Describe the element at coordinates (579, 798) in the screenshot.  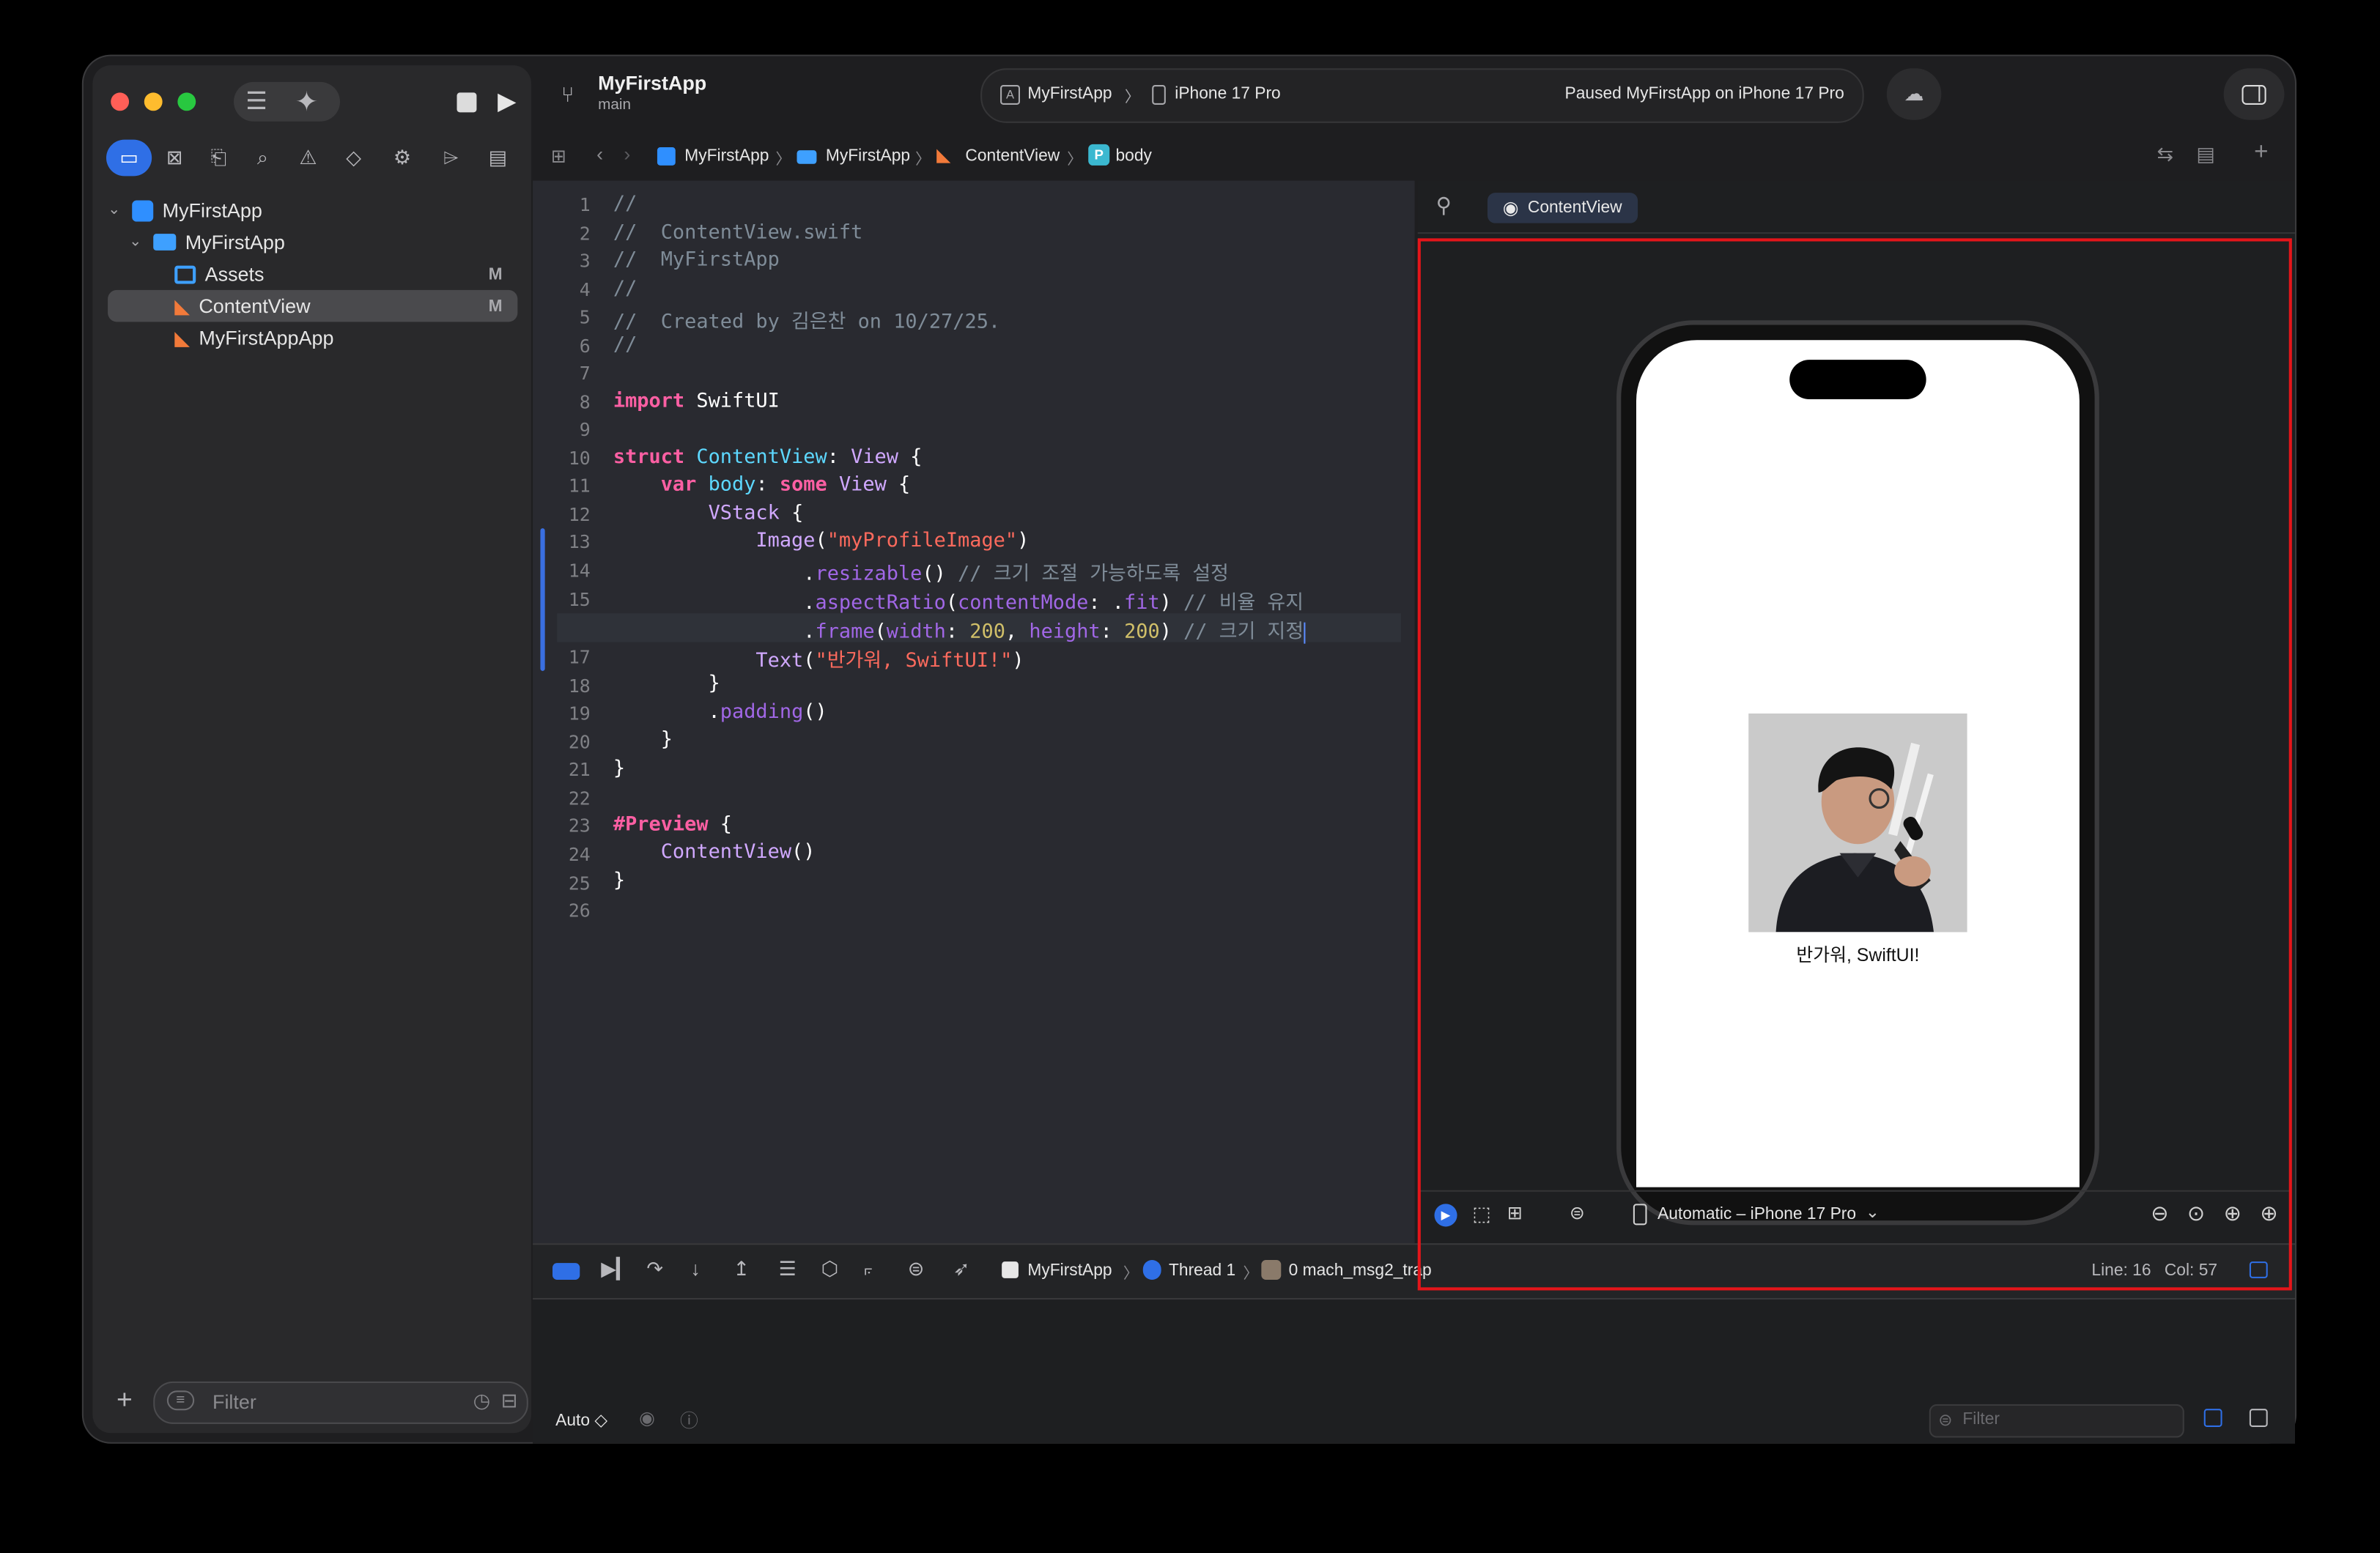
I see `line-number: 22` at that location.